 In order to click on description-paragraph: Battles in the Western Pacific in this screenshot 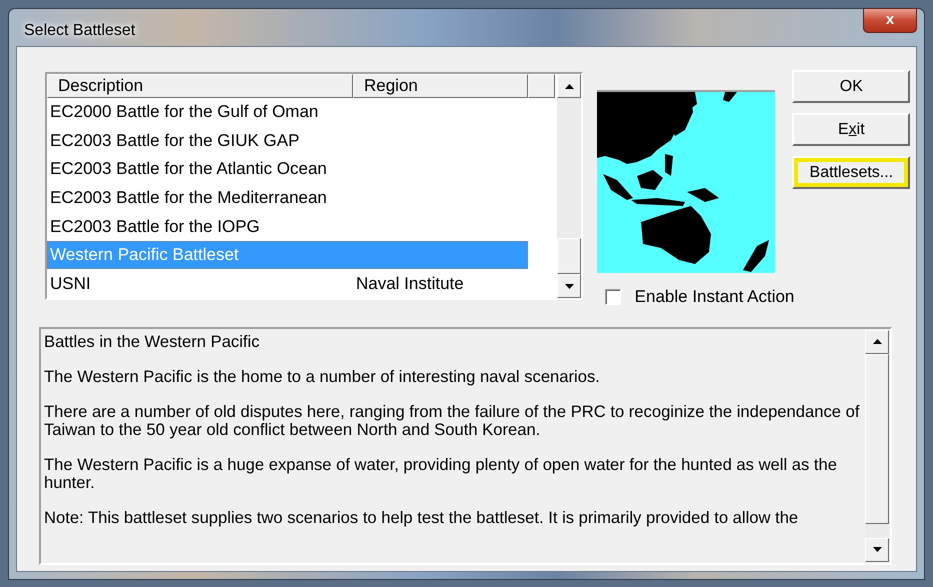, I will do `click(152, 341)`.